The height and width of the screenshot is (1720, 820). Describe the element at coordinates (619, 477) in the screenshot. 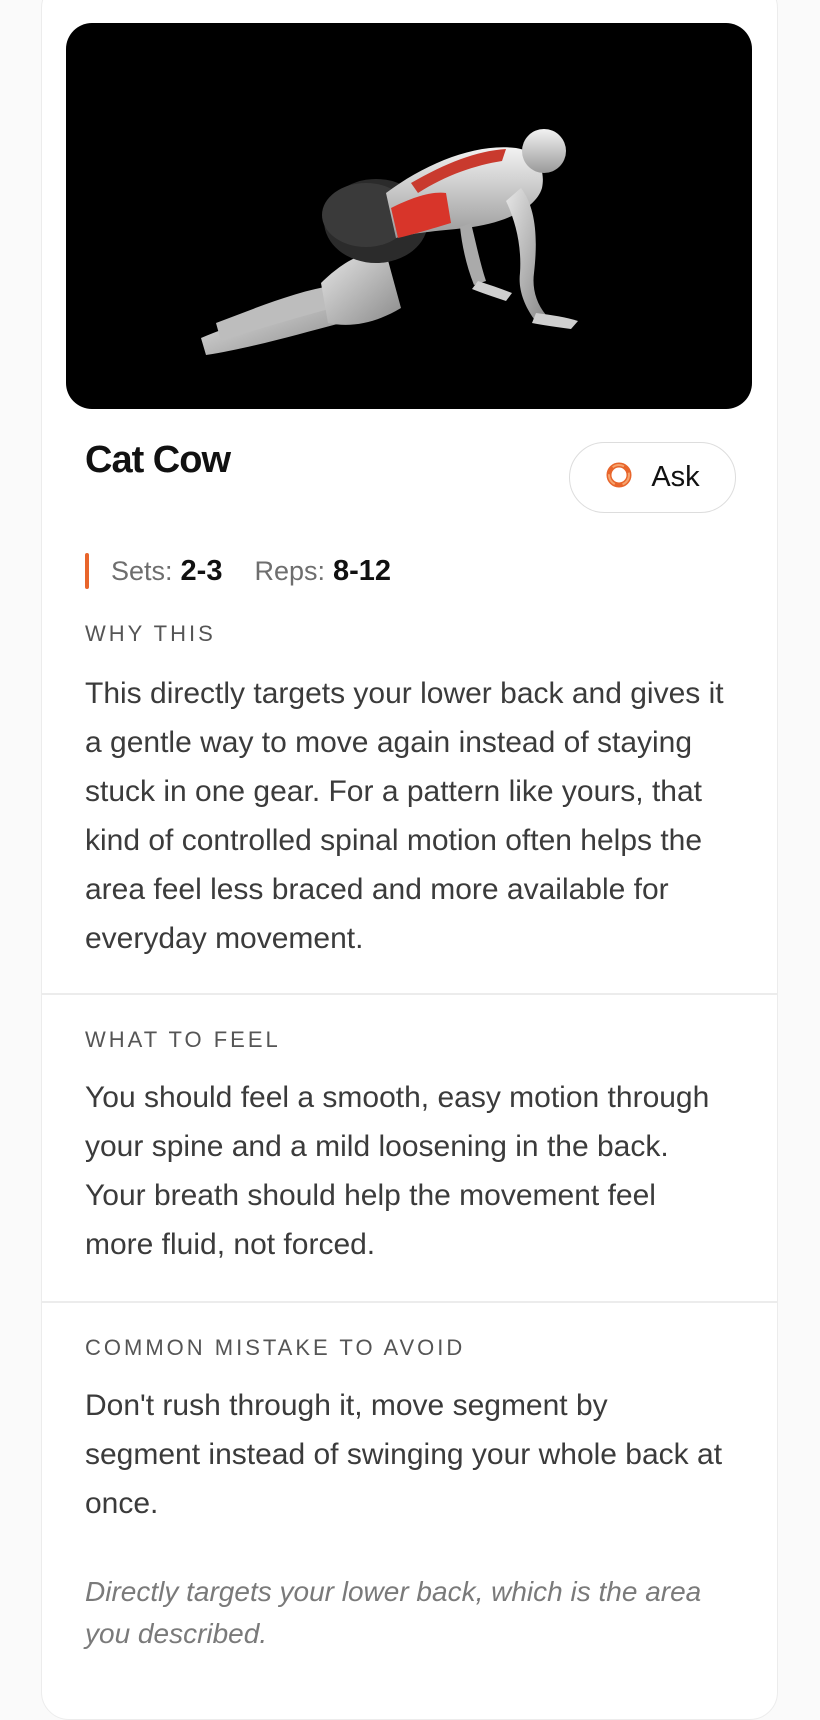

I see `ask-orb-icon` at that location.